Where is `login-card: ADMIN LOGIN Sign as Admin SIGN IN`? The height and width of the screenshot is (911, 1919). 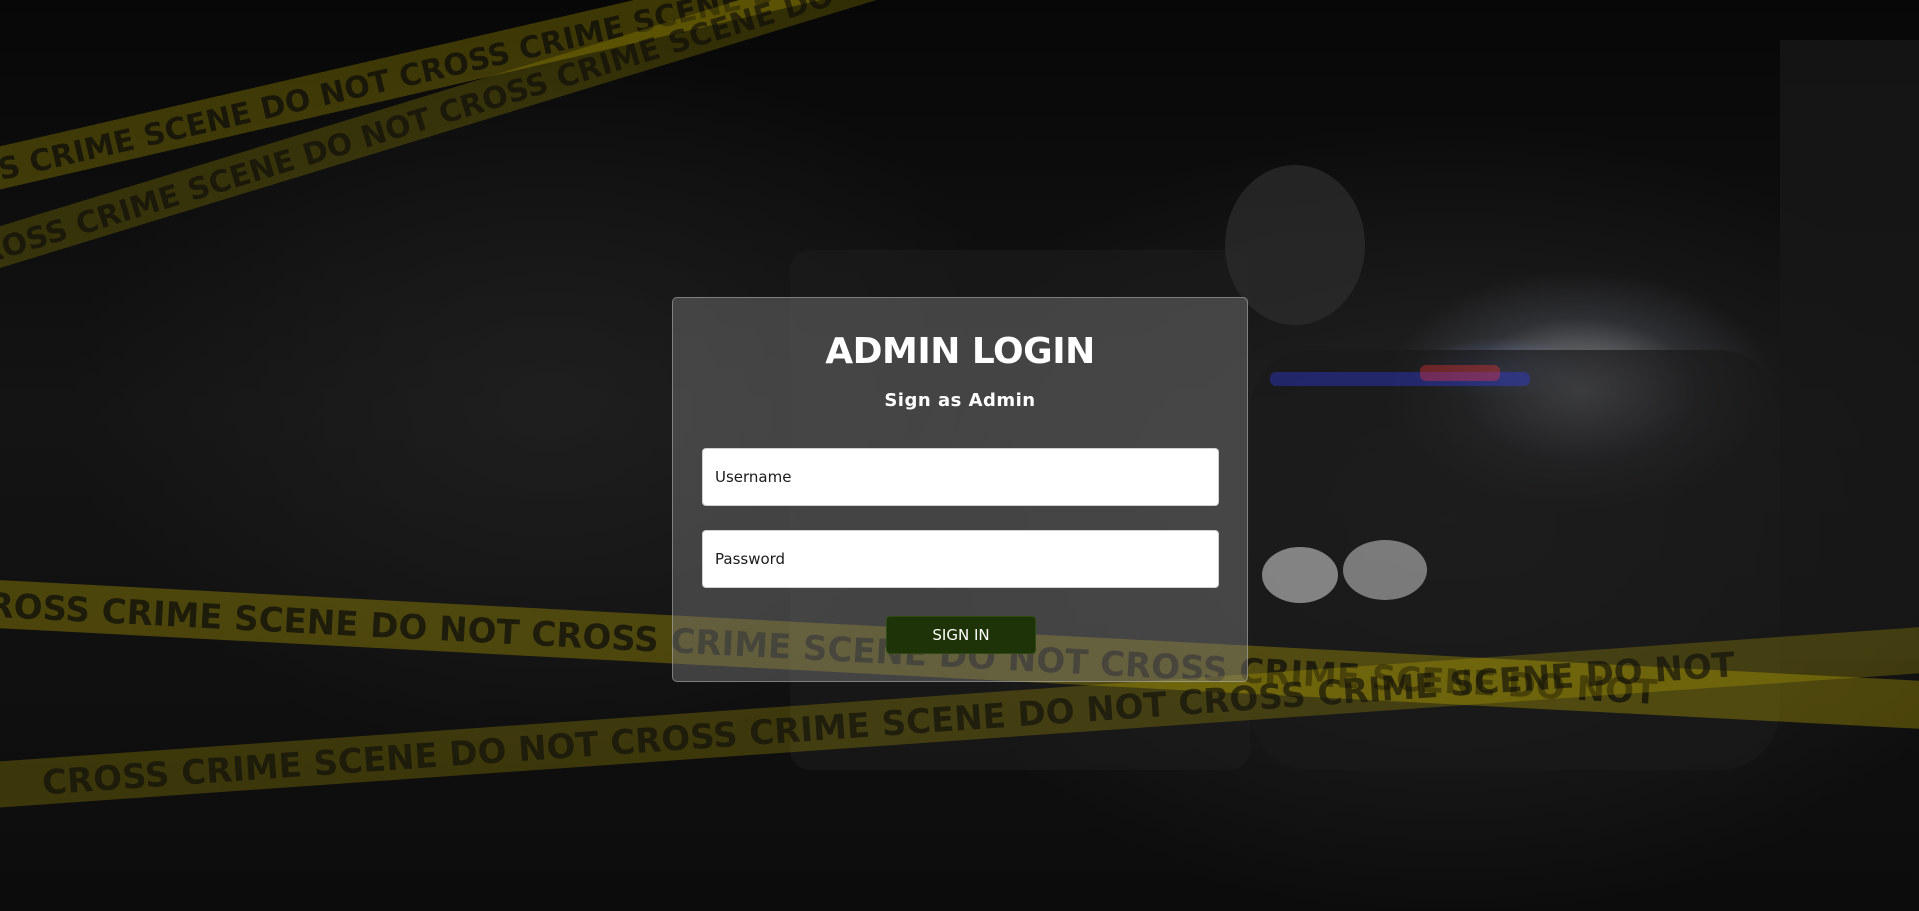 login-card: ADMIN LOGIN Sign as Admin SIGN IN is located at coordinates (960, 489).